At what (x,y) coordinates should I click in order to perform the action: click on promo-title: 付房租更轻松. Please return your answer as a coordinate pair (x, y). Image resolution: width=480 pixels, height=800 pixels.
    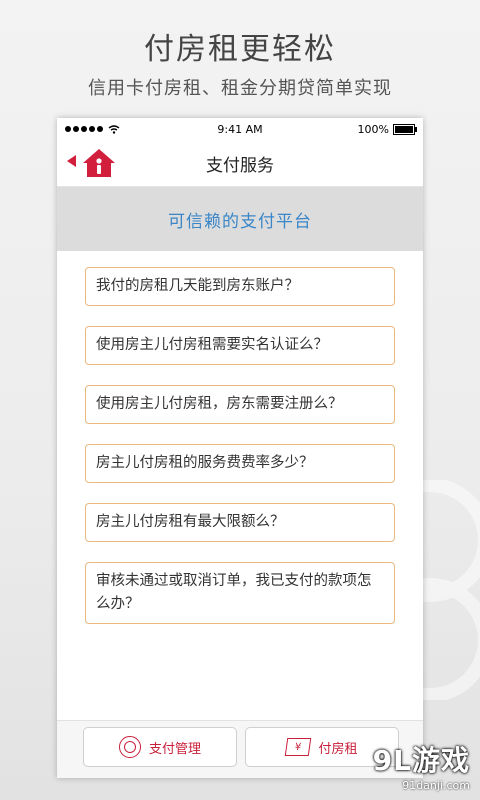
    Looking at the image, I should click on (240, 49).